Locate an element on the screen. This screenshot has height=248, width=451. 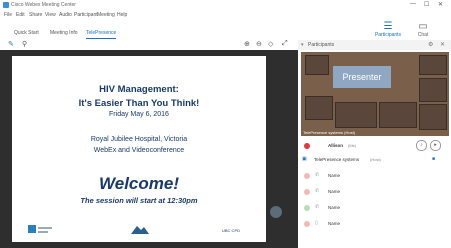
collapse-arrow-icon: ▾ is located at coordinates (302, 45).